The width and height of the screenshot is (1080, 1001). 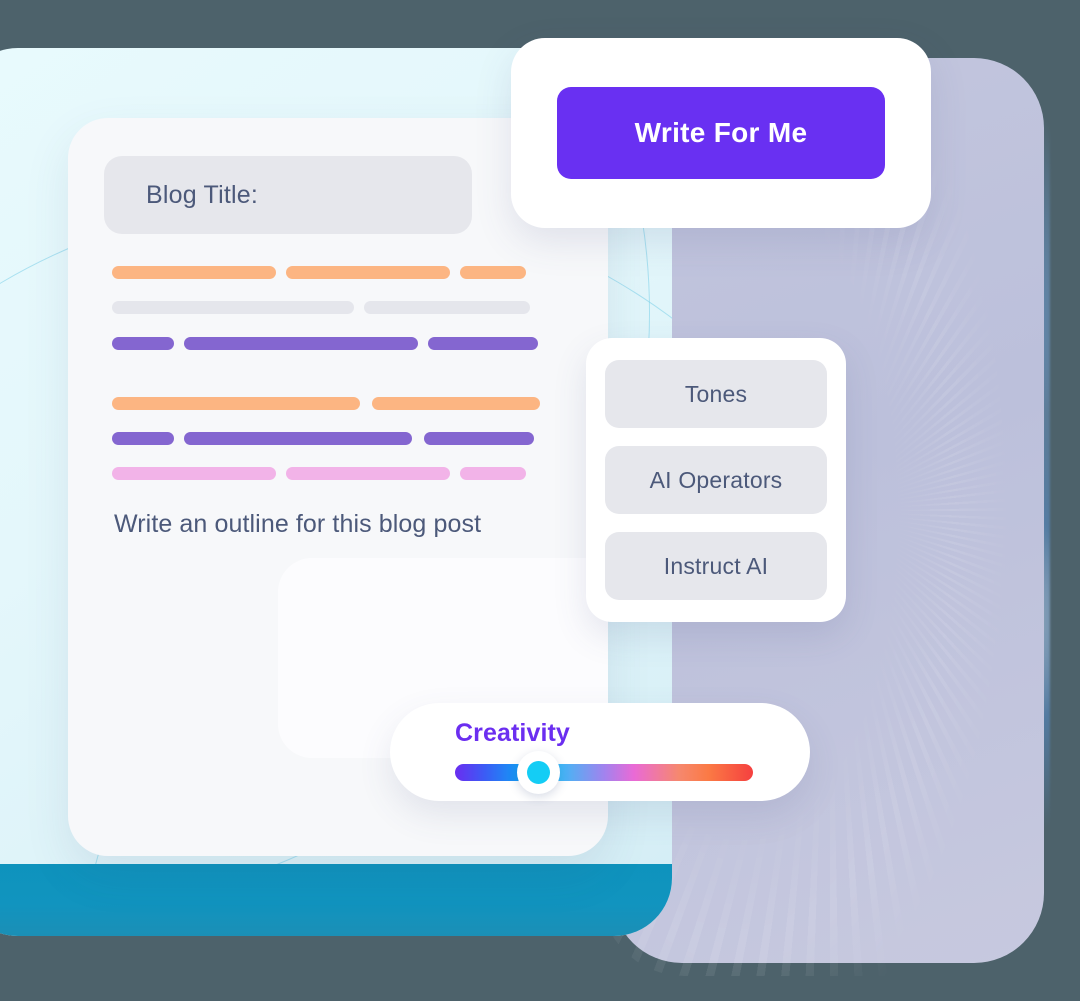 I want to click on write-for-me-card: Write For Me, so click(x=721, y=133).